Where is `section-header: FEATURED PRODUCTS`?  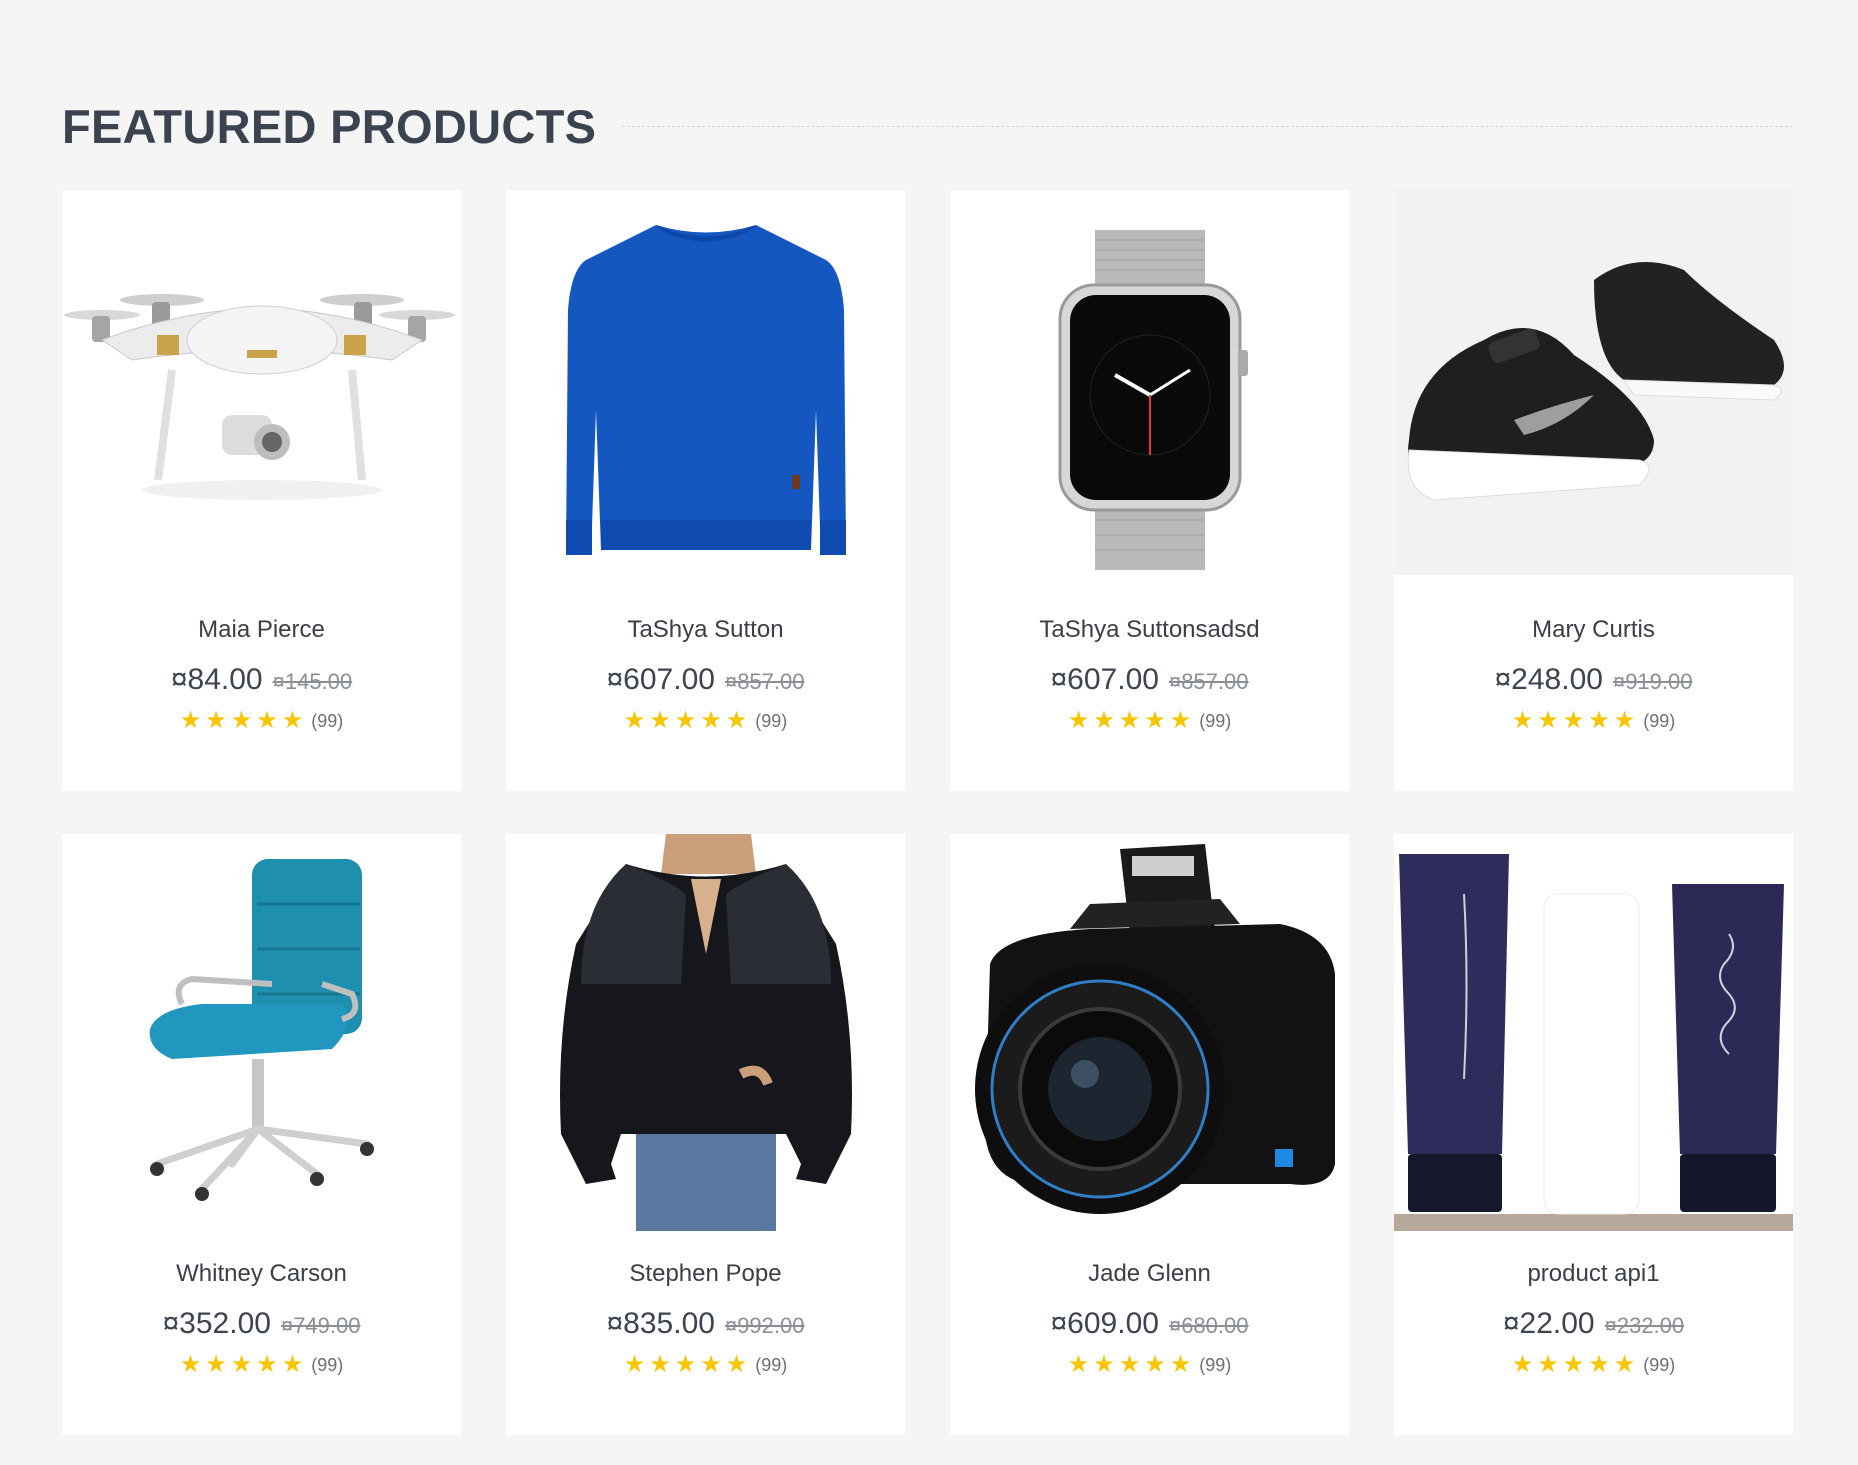
section-header: FEATURED PRODUCTS is located at coordinates (927, 126).